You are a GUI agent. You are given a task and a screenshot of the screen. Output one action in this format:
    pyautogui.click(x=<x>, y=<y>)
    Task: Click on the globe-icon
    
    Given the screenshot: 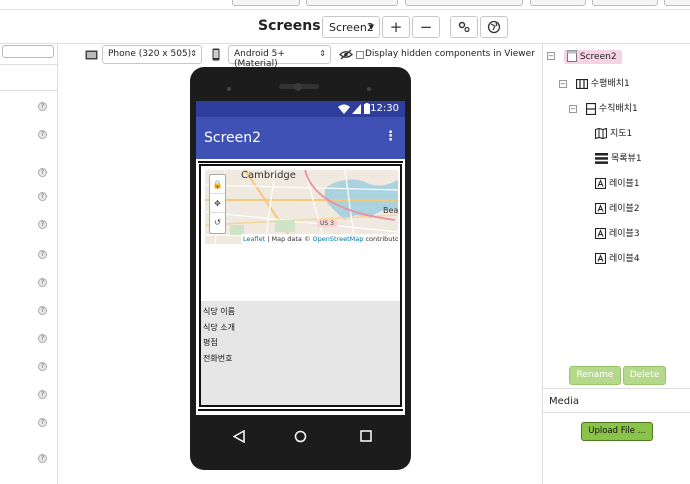 What is the action you would take?
    pyautogui.click(x=494, y=27)
    